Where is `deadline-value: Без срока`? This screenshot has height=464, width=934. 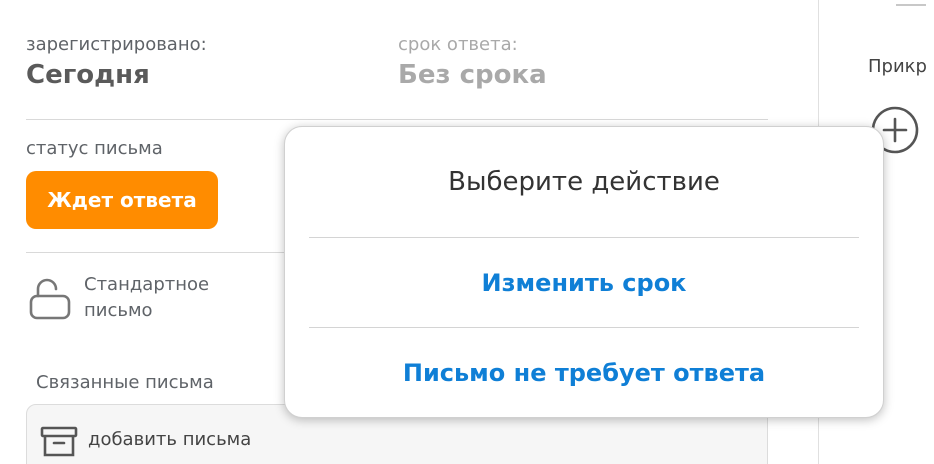 deadline-value: Без срока is located at coordinates (472, 75).